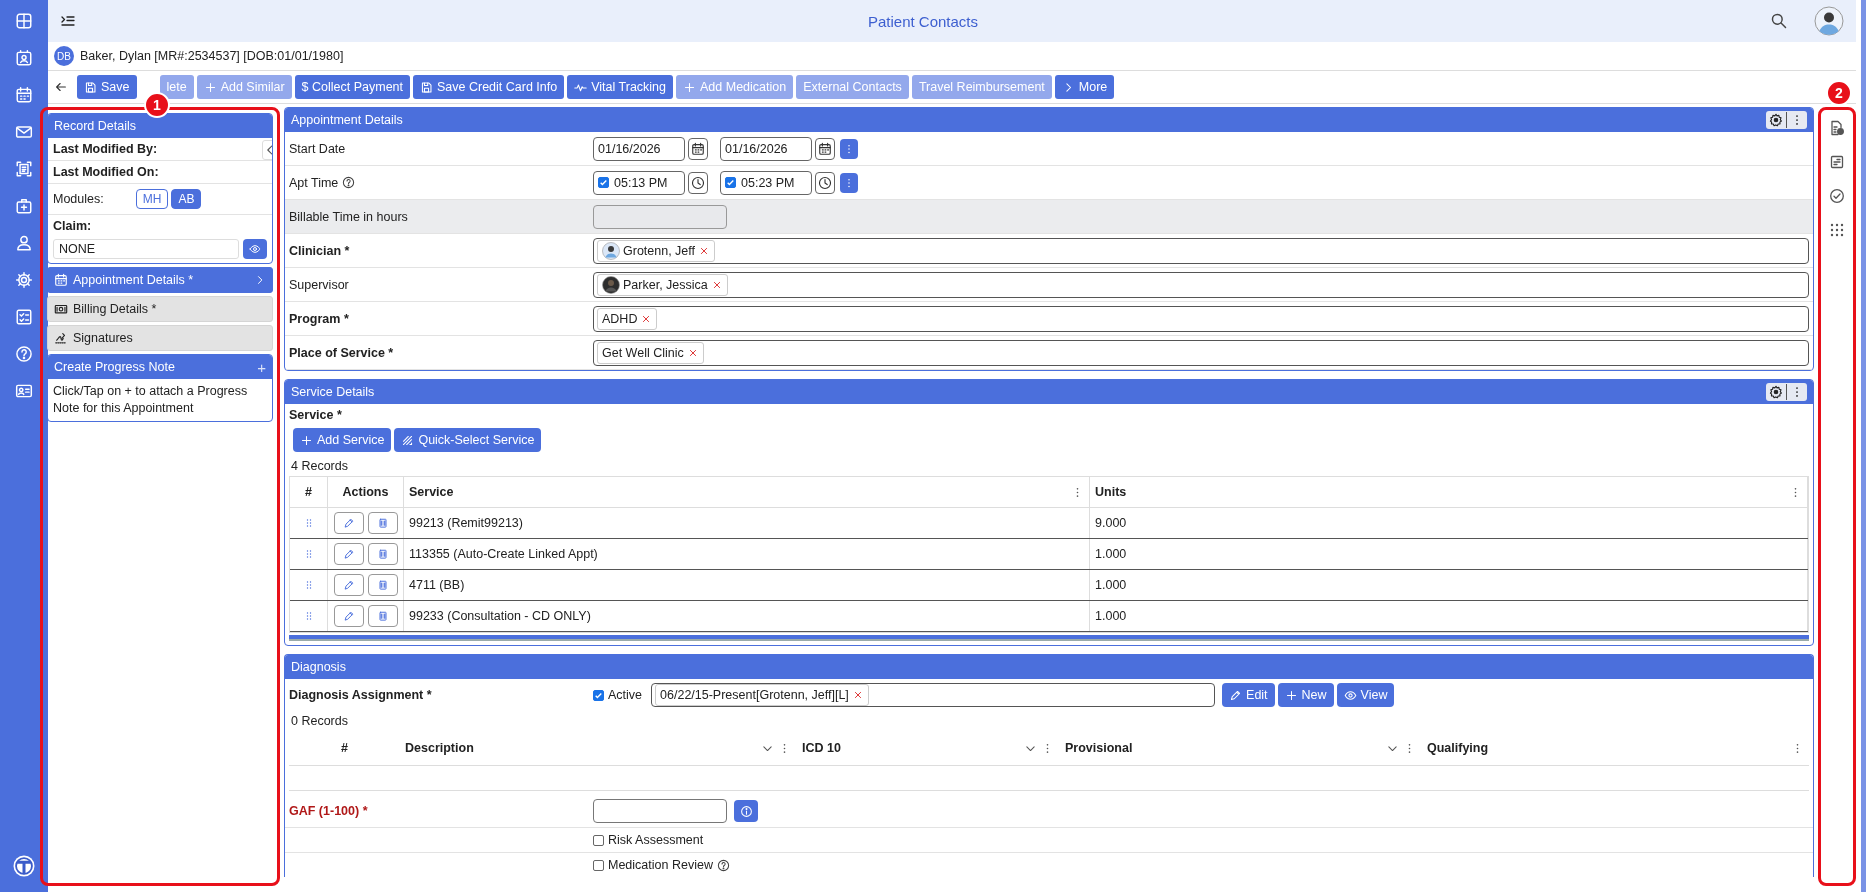  I want to click on selected-chip: 06/22/15-Present[Grotenn, Jeff][L], so click(762, 695).